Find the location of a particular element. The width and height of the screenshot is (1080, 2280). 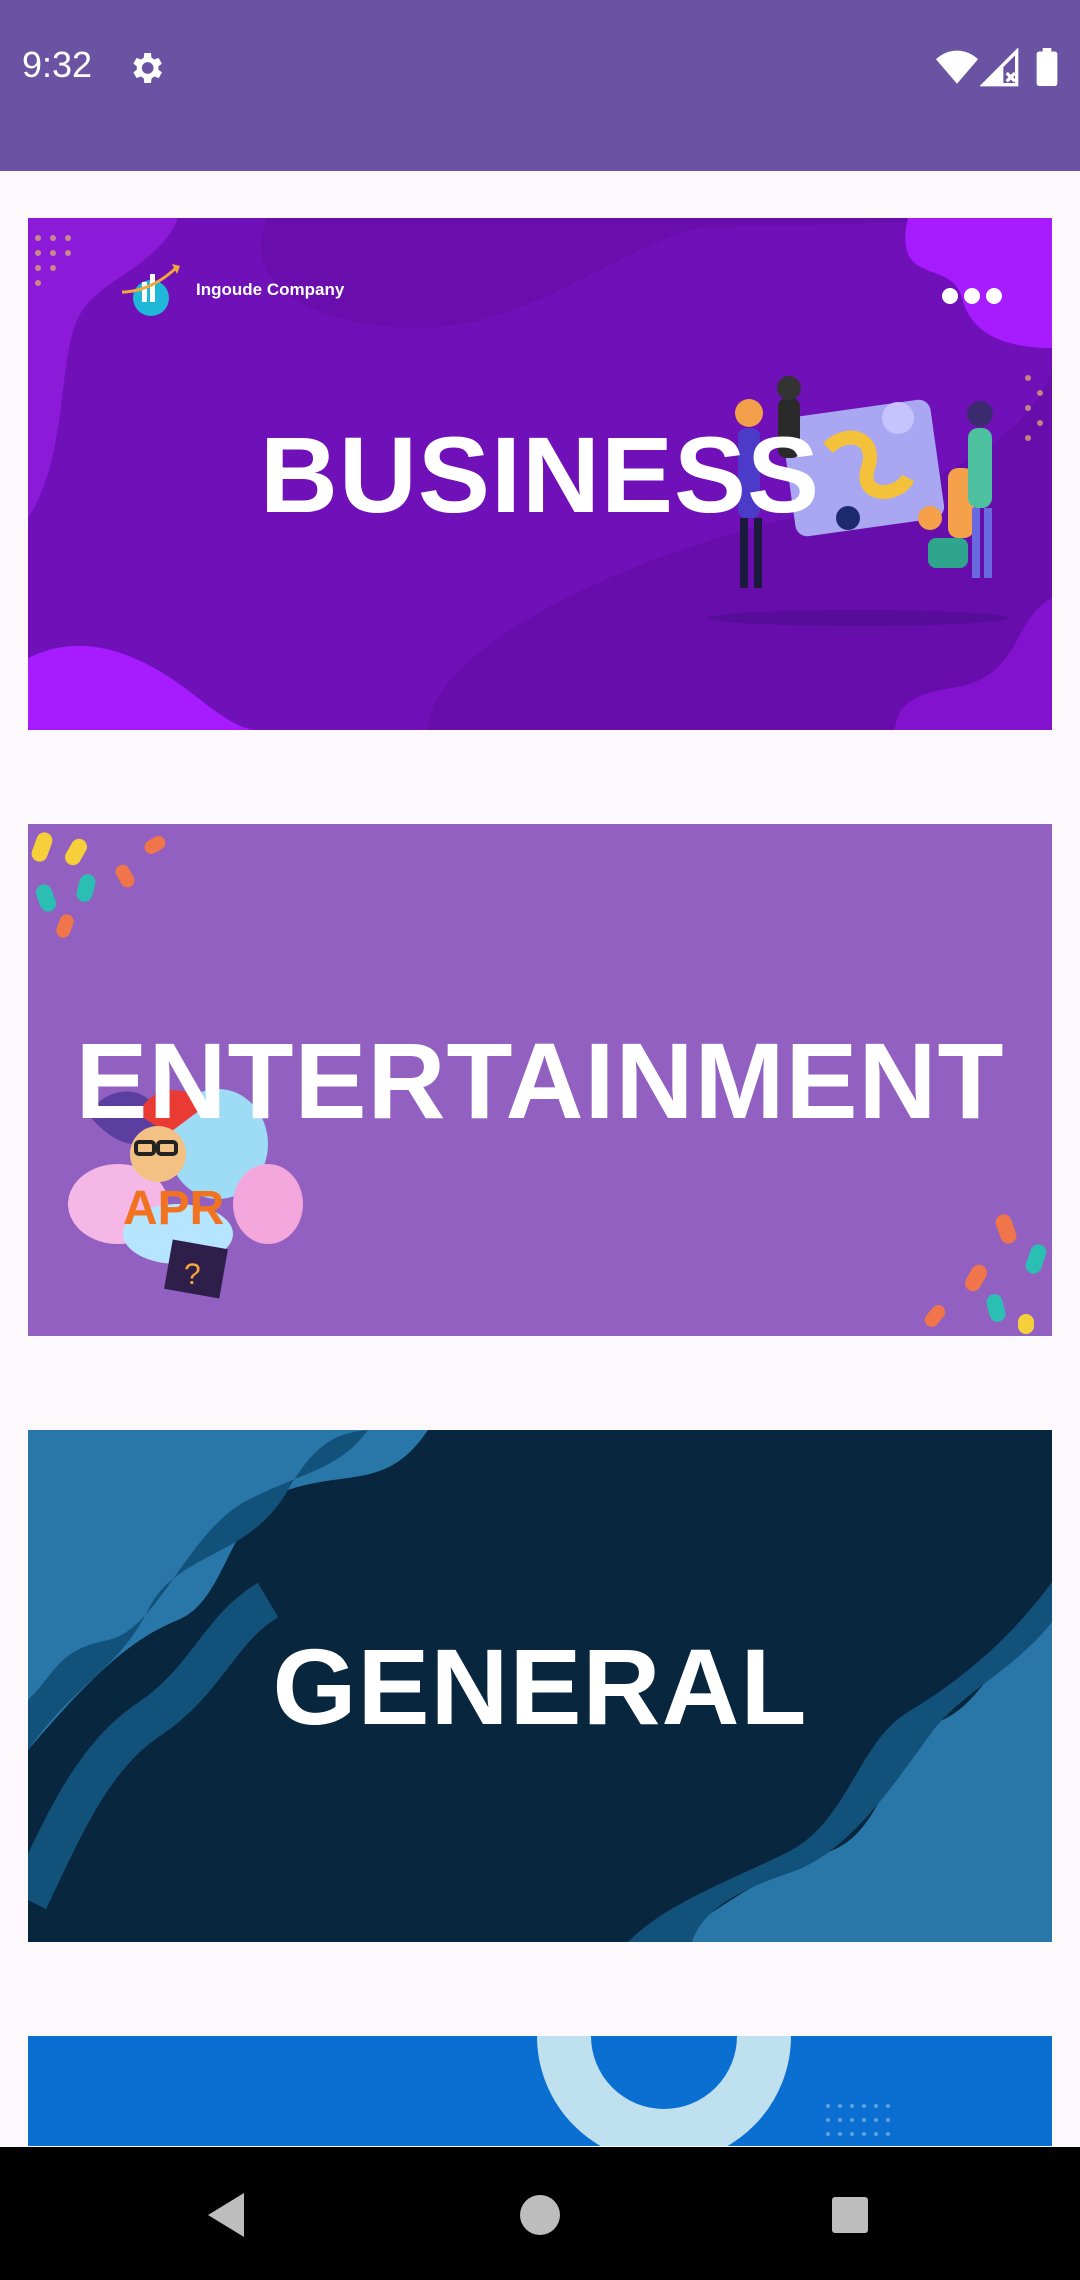

signal-icon is located at coordinates (999, 67).